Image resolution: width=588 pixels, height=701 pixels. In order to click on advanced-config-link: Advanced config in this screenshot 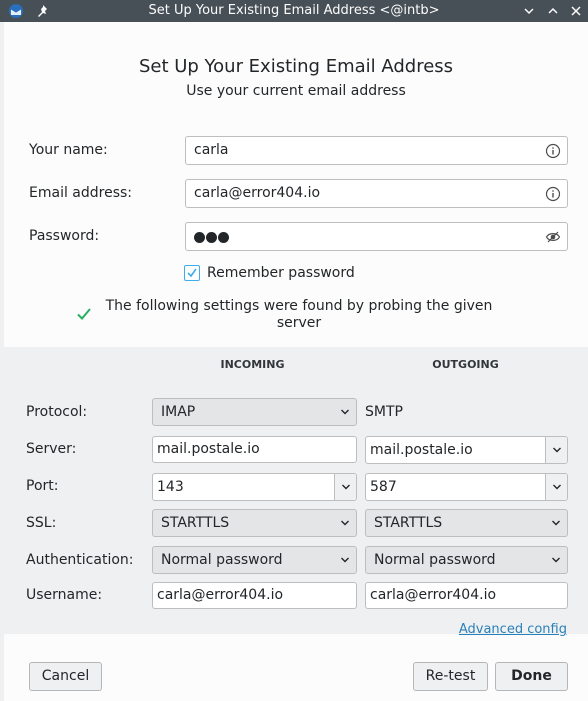, I will do `click(513, 629)`.